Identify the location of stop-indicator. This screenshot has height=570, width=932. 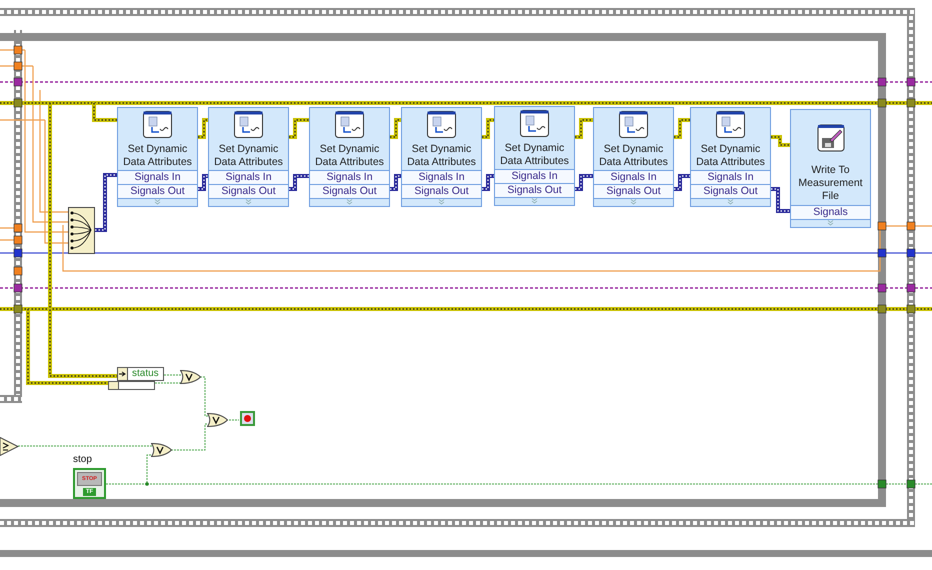
(247, 418).